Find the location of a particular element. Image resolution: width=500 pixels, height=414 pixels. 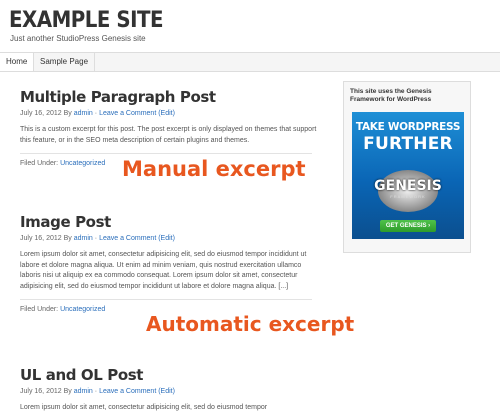

get-genesis-label: GET GENESIS is located at coordinates (406, 226).